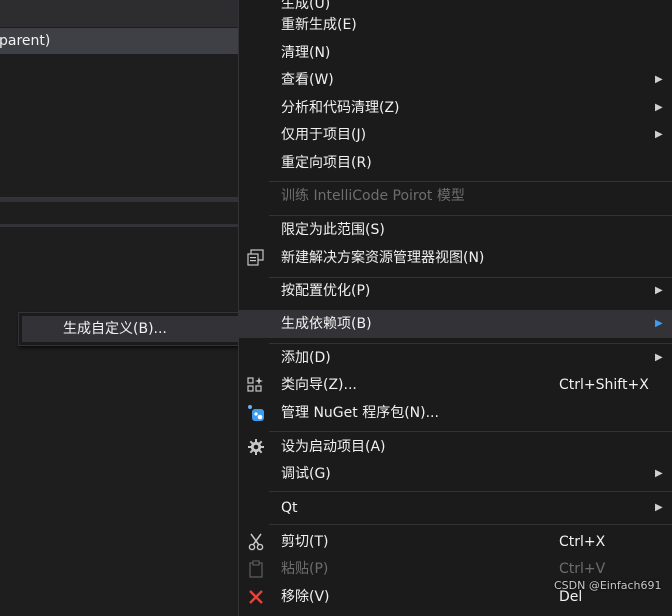 This screenshot has width=672, height=616. I want to click on menu-item-set-startup-project: 设为启动项目(A), so click(455, 447).